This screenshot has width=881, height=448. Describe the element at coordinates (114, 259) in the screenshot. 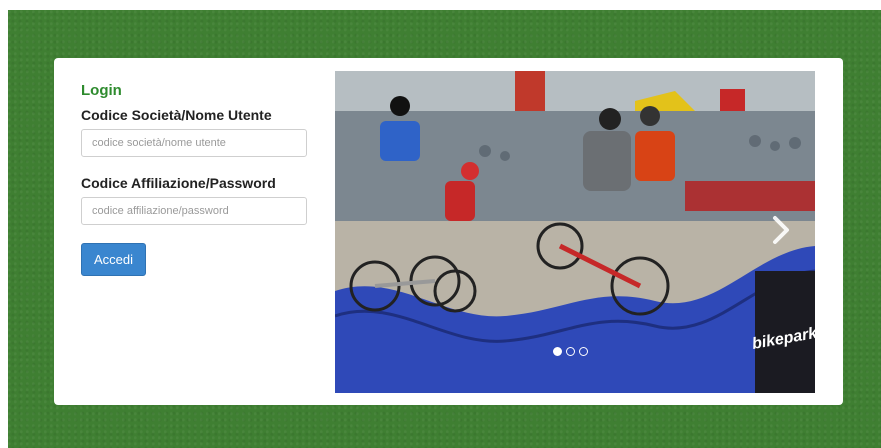

I see `login-button: Accedi` at that location.